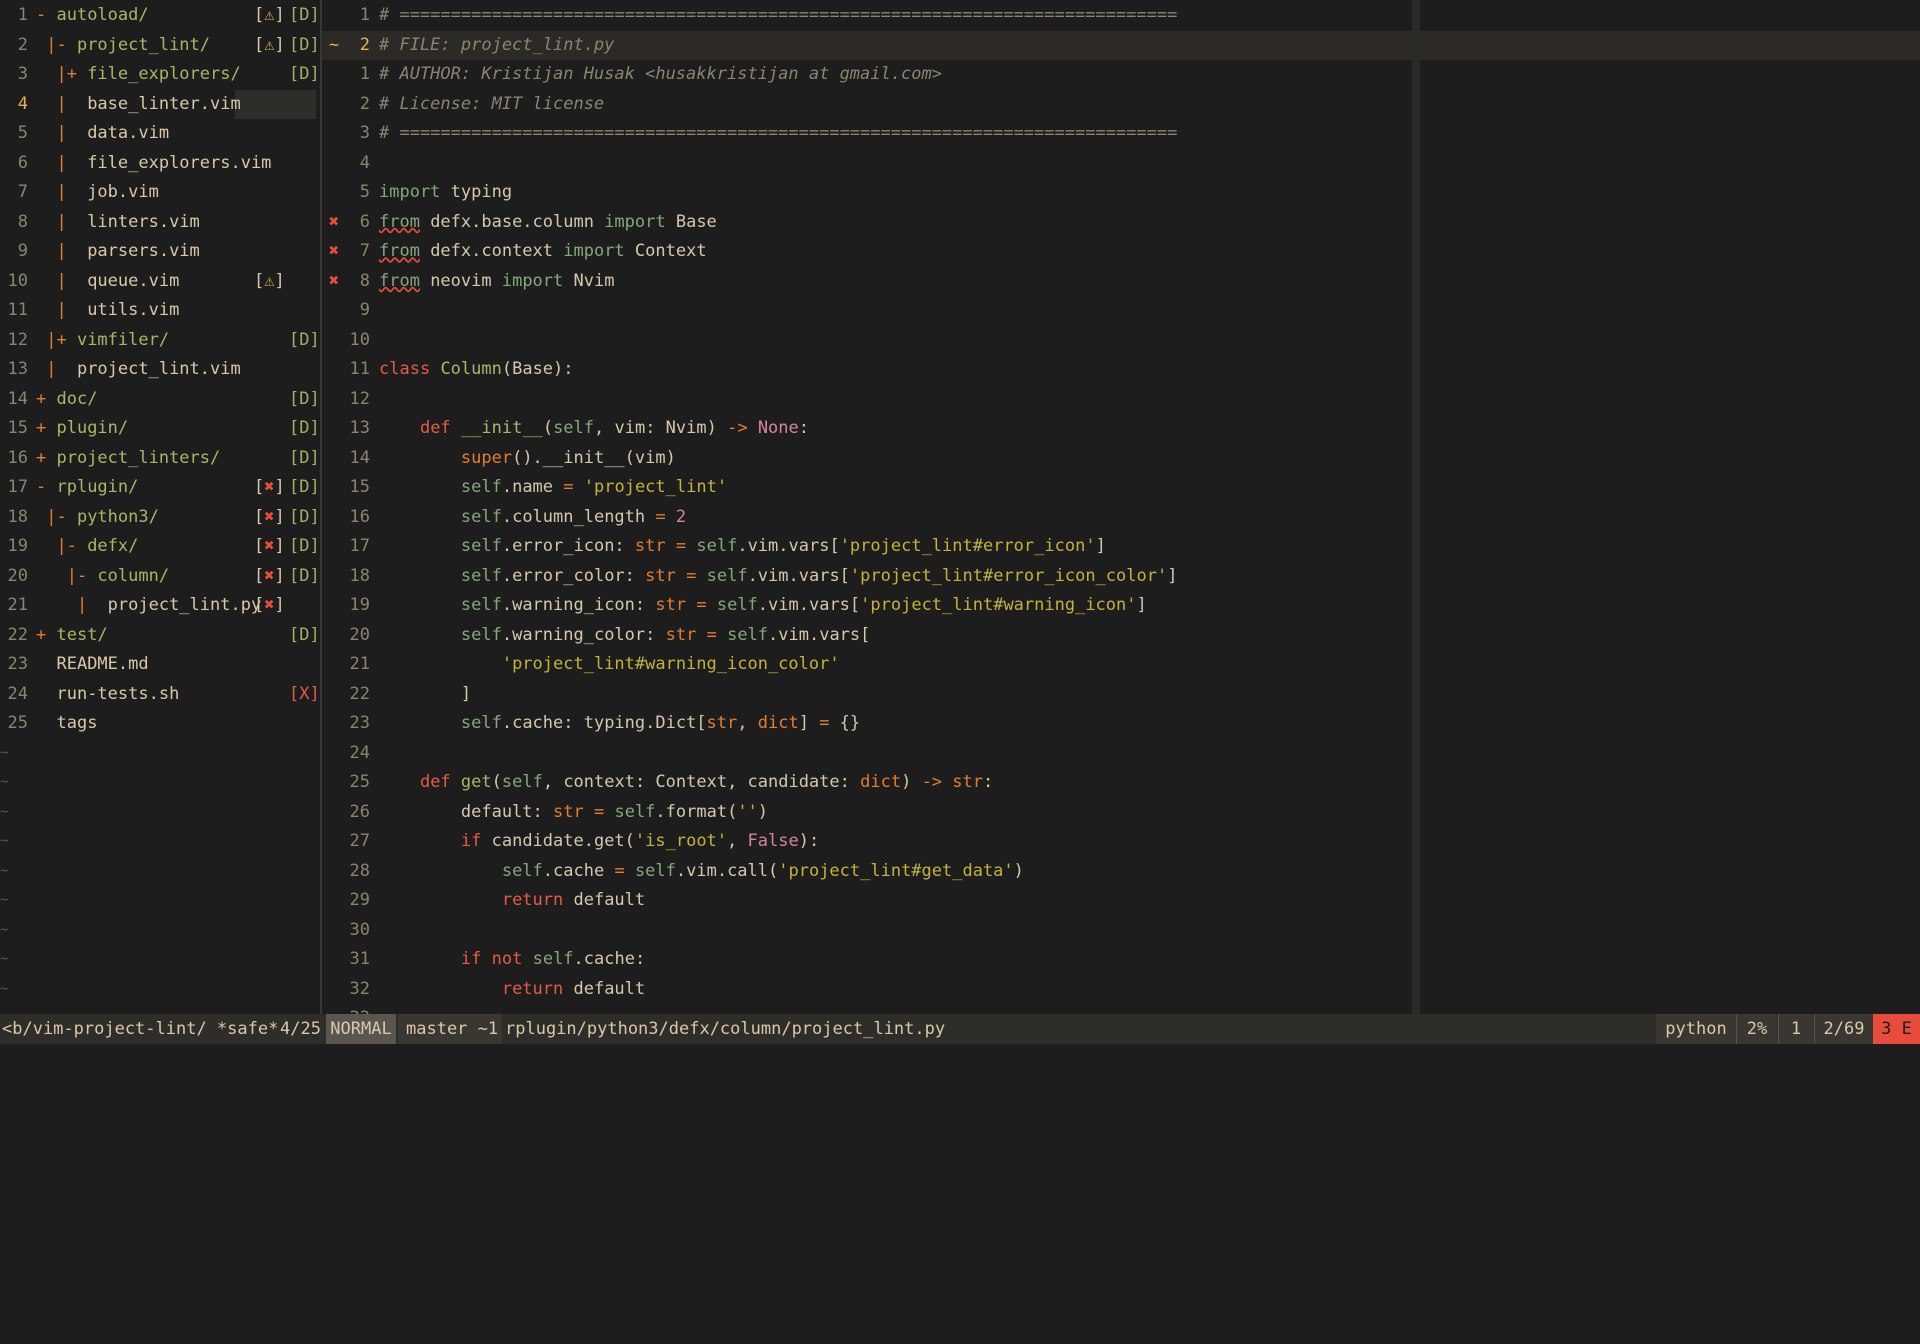 Image resolution: width=1920 pixels, height=1344 pixels. What do you see at coordinates (1121, 989) in the screenshot?
I see `code-line: 32 return default` at bounding box center [1121, 989].